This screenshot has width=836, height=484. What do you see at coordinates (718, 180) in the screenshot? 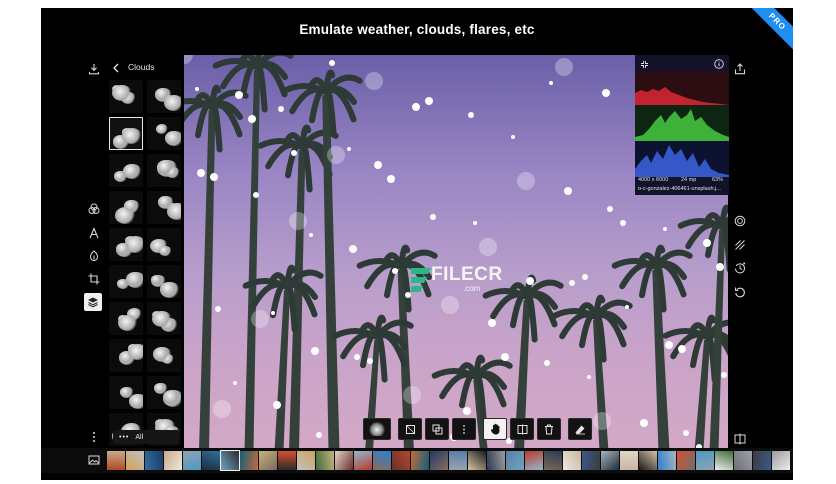
I see `zoom-level: 63%` at bounding box center [718, 180].